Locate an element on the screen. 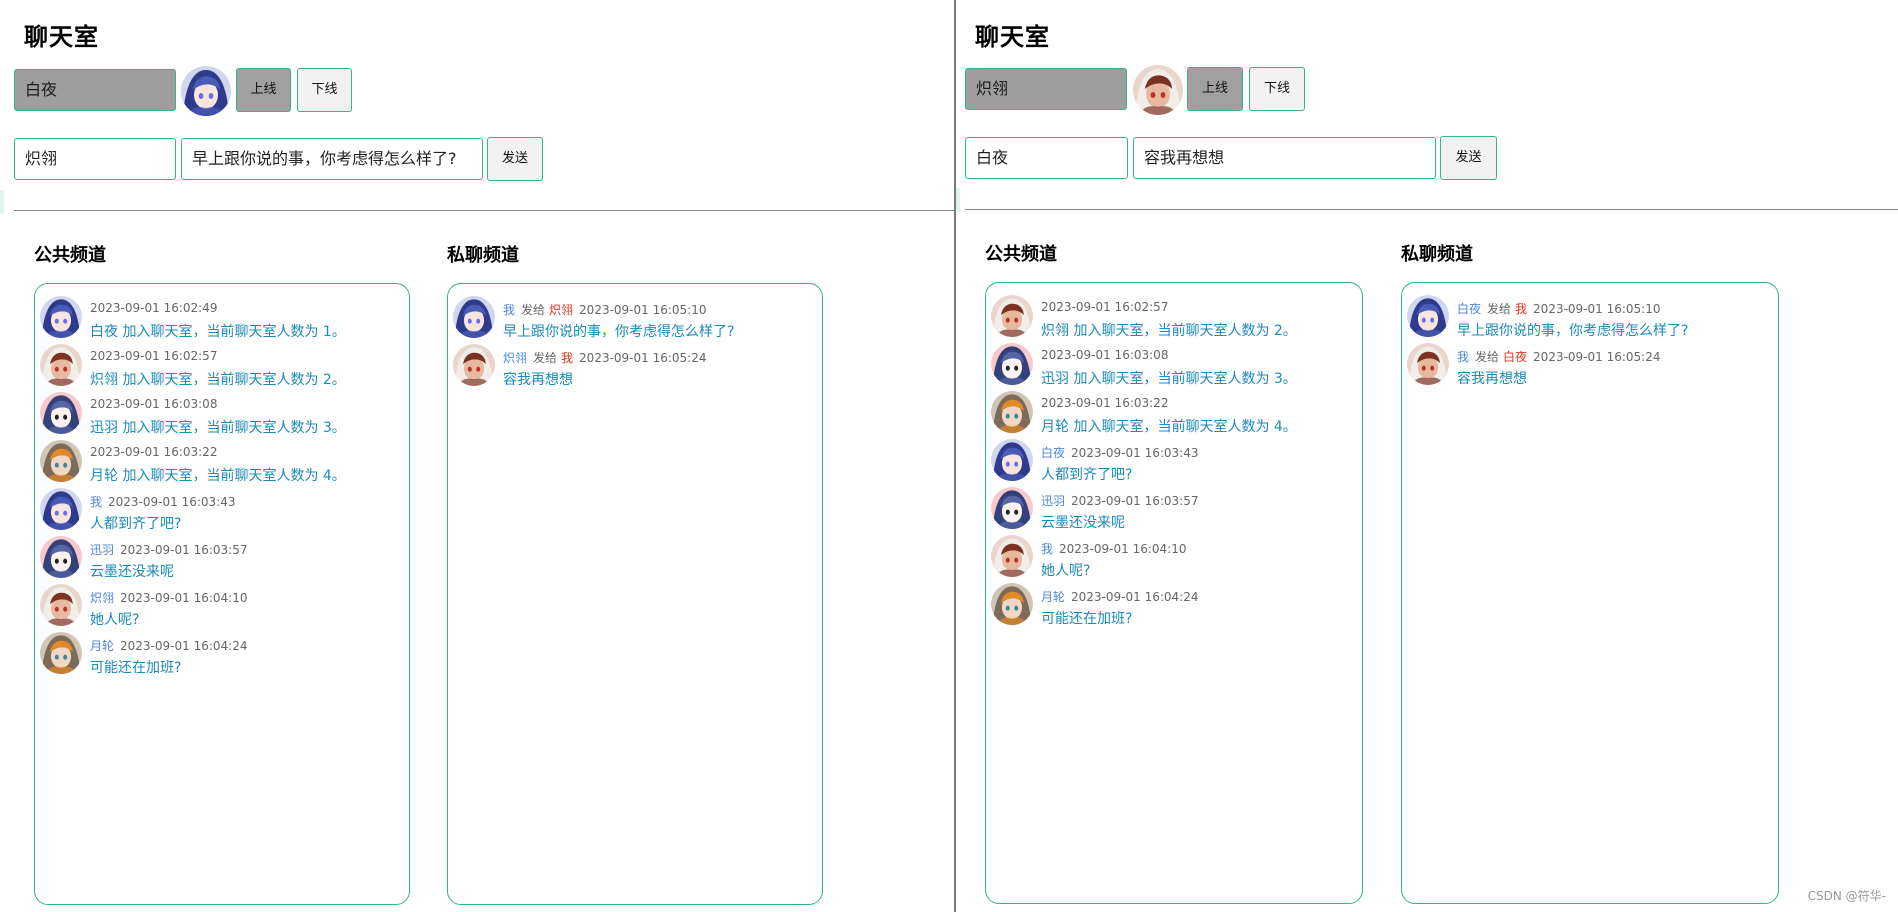 Image resolution: width=1898 pixels, height=912 pixels. message-text: 容我再想想 is located at coordinates (538, 380).